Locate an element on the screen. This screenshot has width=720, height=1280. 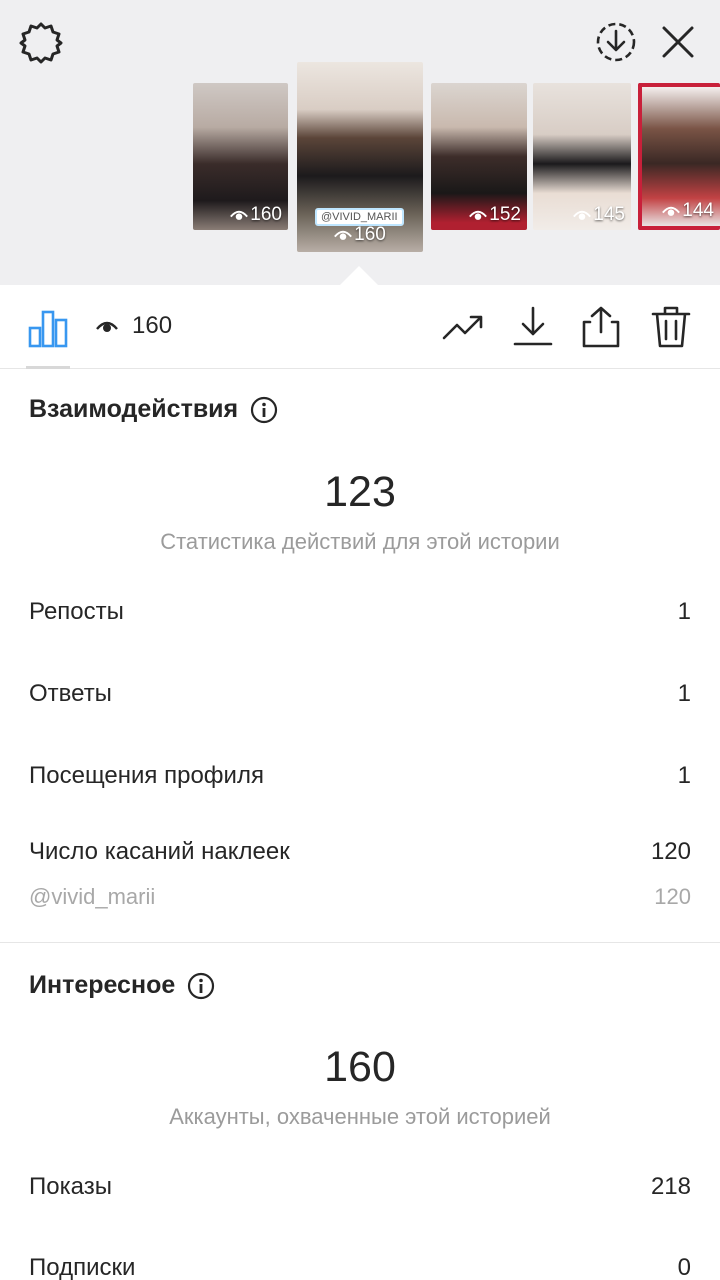
views-count: 145 is located at coordinates (609, 214).